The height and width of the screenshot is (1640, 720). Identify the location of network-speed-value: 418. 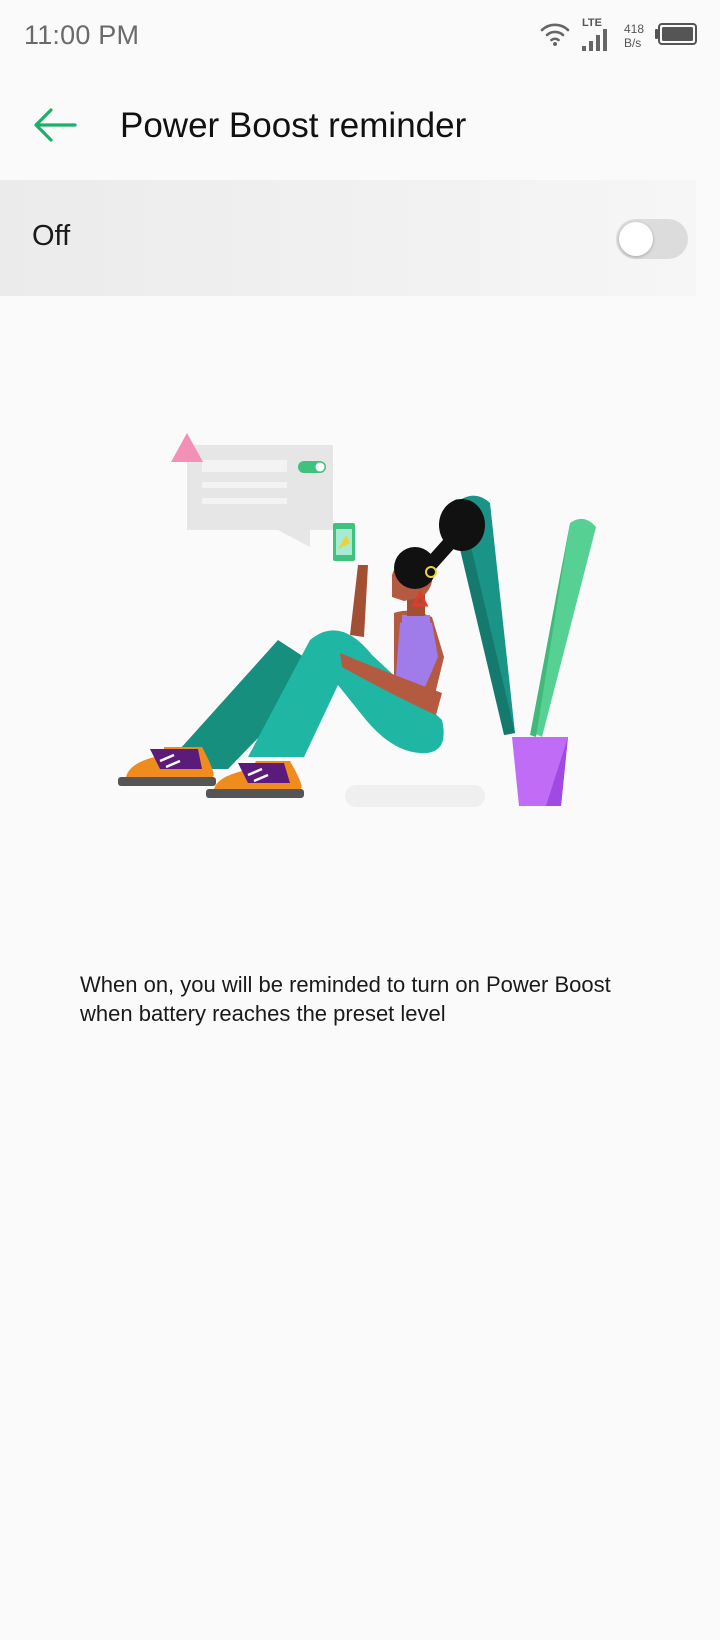
(633, 29).